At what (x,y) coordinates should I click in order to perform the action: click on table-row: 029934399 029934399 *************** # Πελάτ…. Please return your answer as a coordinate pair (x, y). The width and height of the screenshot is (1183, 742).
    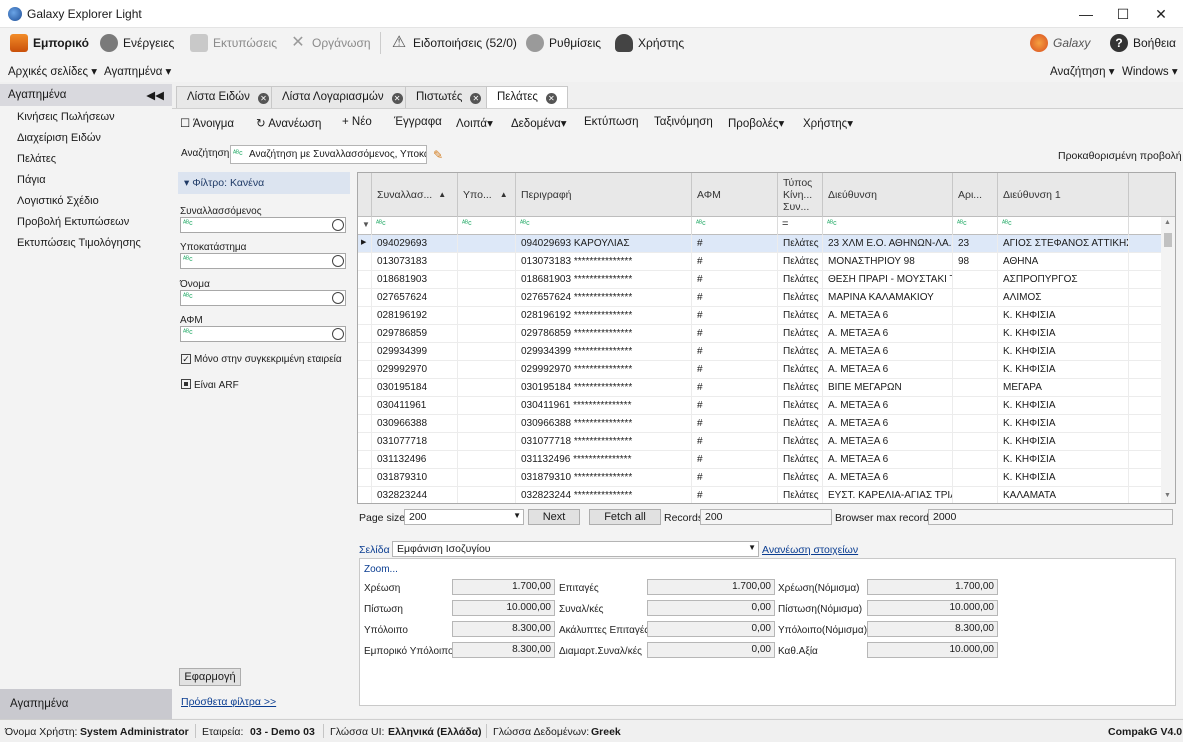
    Looking at the image, I should click on (760, 352).